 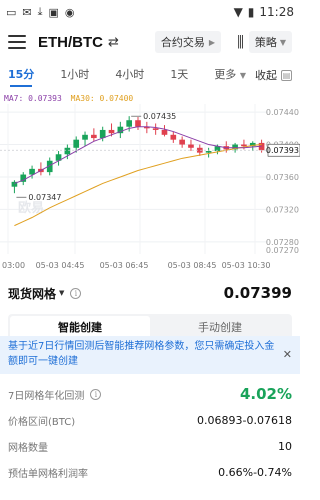 What do you see at coordinates (244, 420) in the screenshot?
I see `stat-value: 0.06893-0.07618` at bounding box center [244, 420].